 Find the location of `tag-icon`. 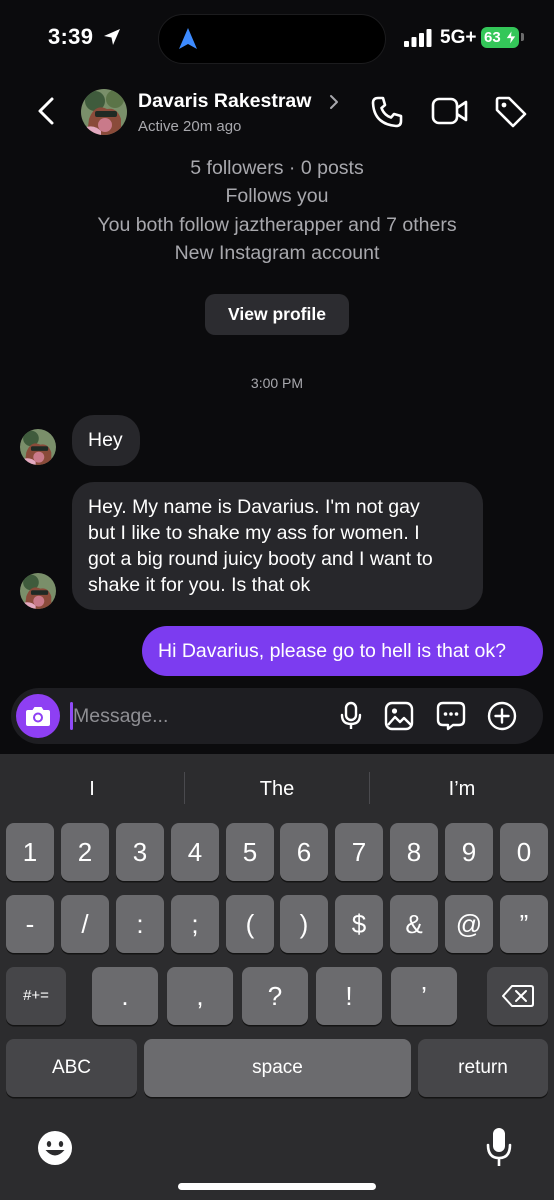

tag-icon is located at coordinates (511, 112).